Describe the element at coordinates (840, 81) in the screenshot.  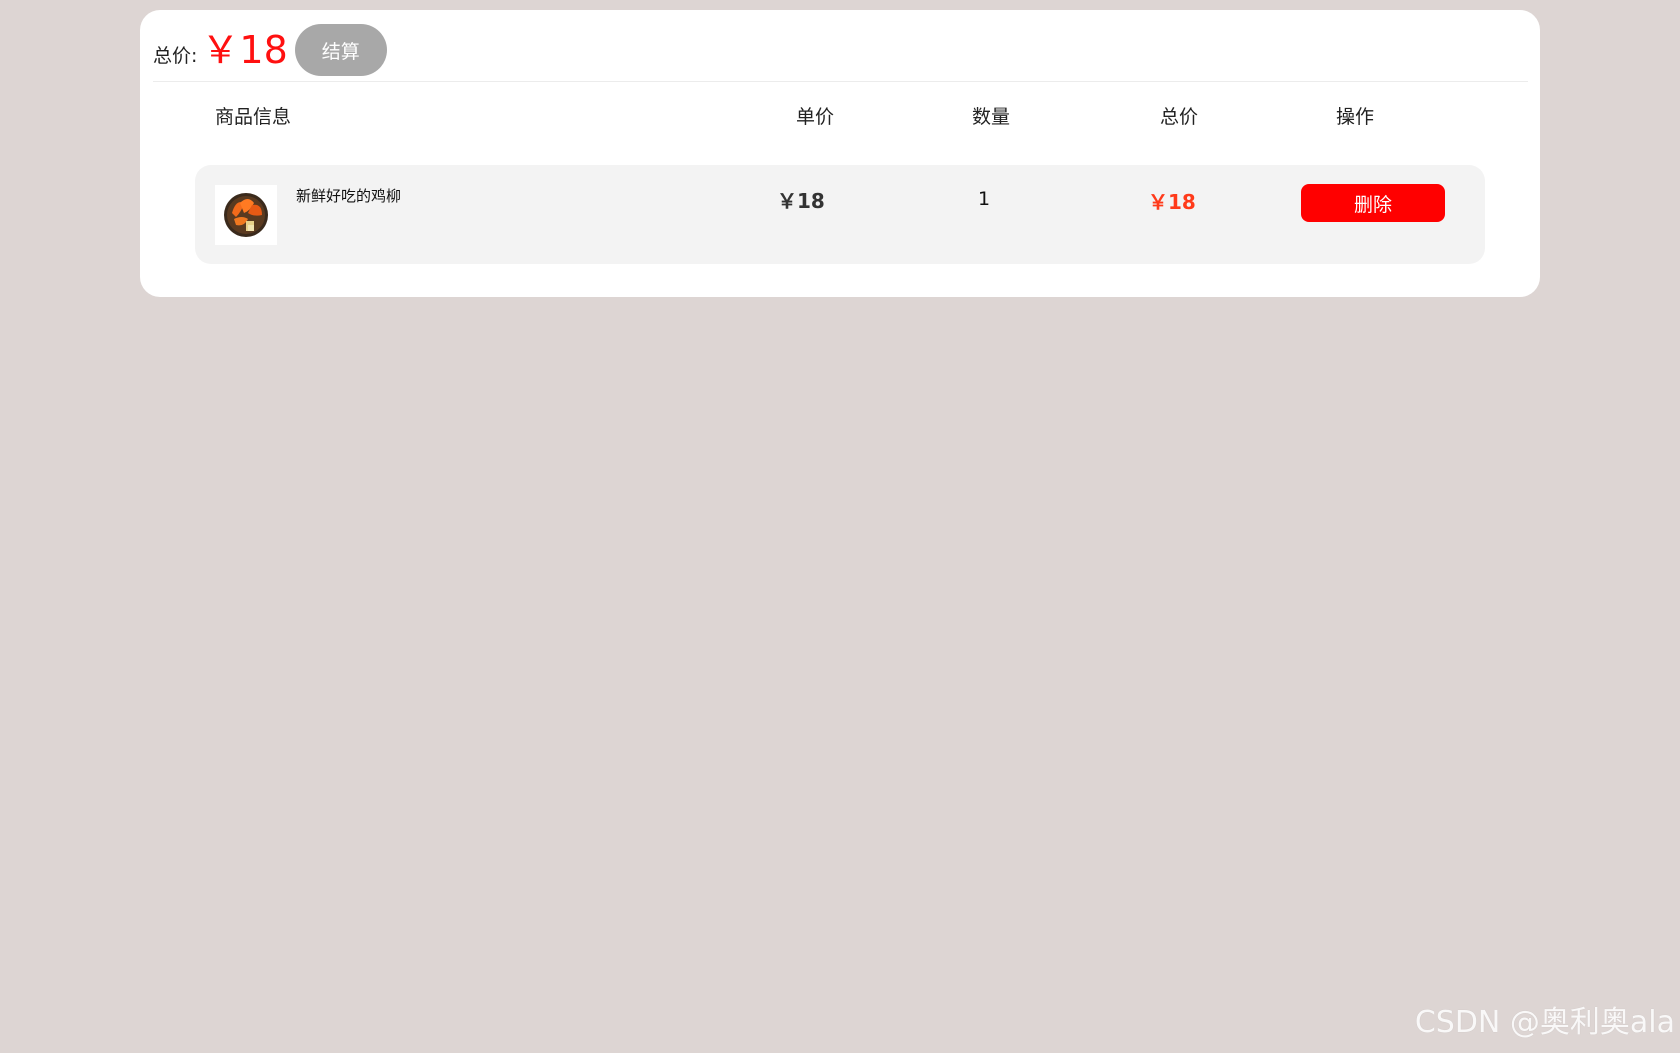
I see `divider` at that location.